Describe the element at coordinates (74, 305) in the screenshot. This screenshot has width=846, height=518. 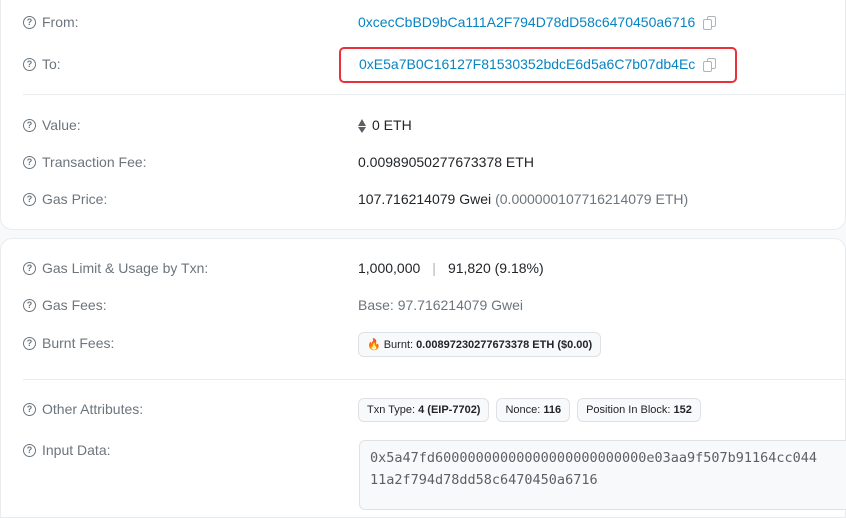
I see `gas-fees-label: Gas Fees:` at that location.